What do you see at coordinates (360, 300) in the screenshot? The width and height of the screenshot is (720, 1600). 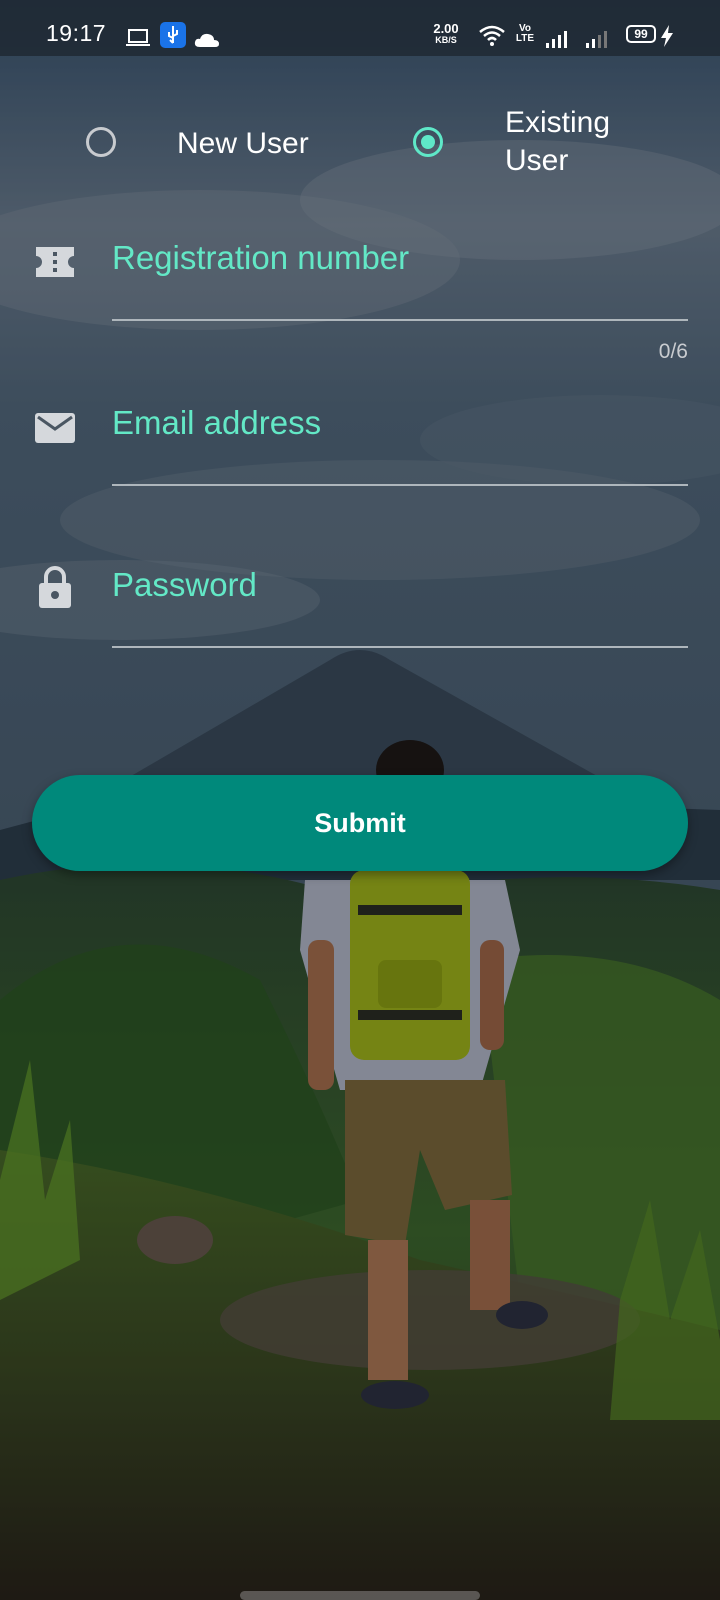 I see `registration-number-field: 0/6` at bounding box center [360, 300].